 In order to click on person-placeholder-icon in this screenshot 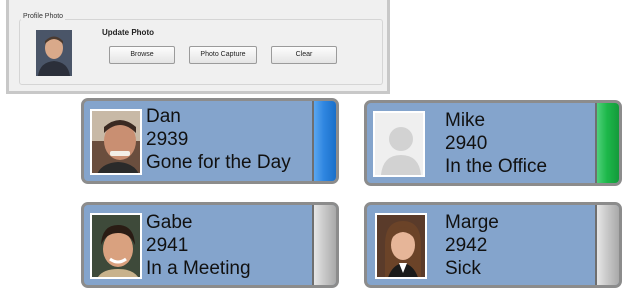, I will do `click(399, 144)`.